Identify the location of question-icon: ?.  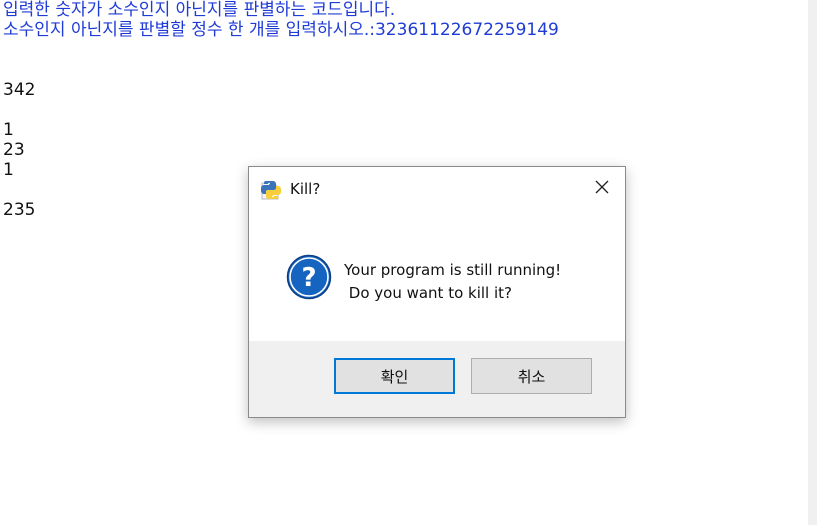
(309, 277).